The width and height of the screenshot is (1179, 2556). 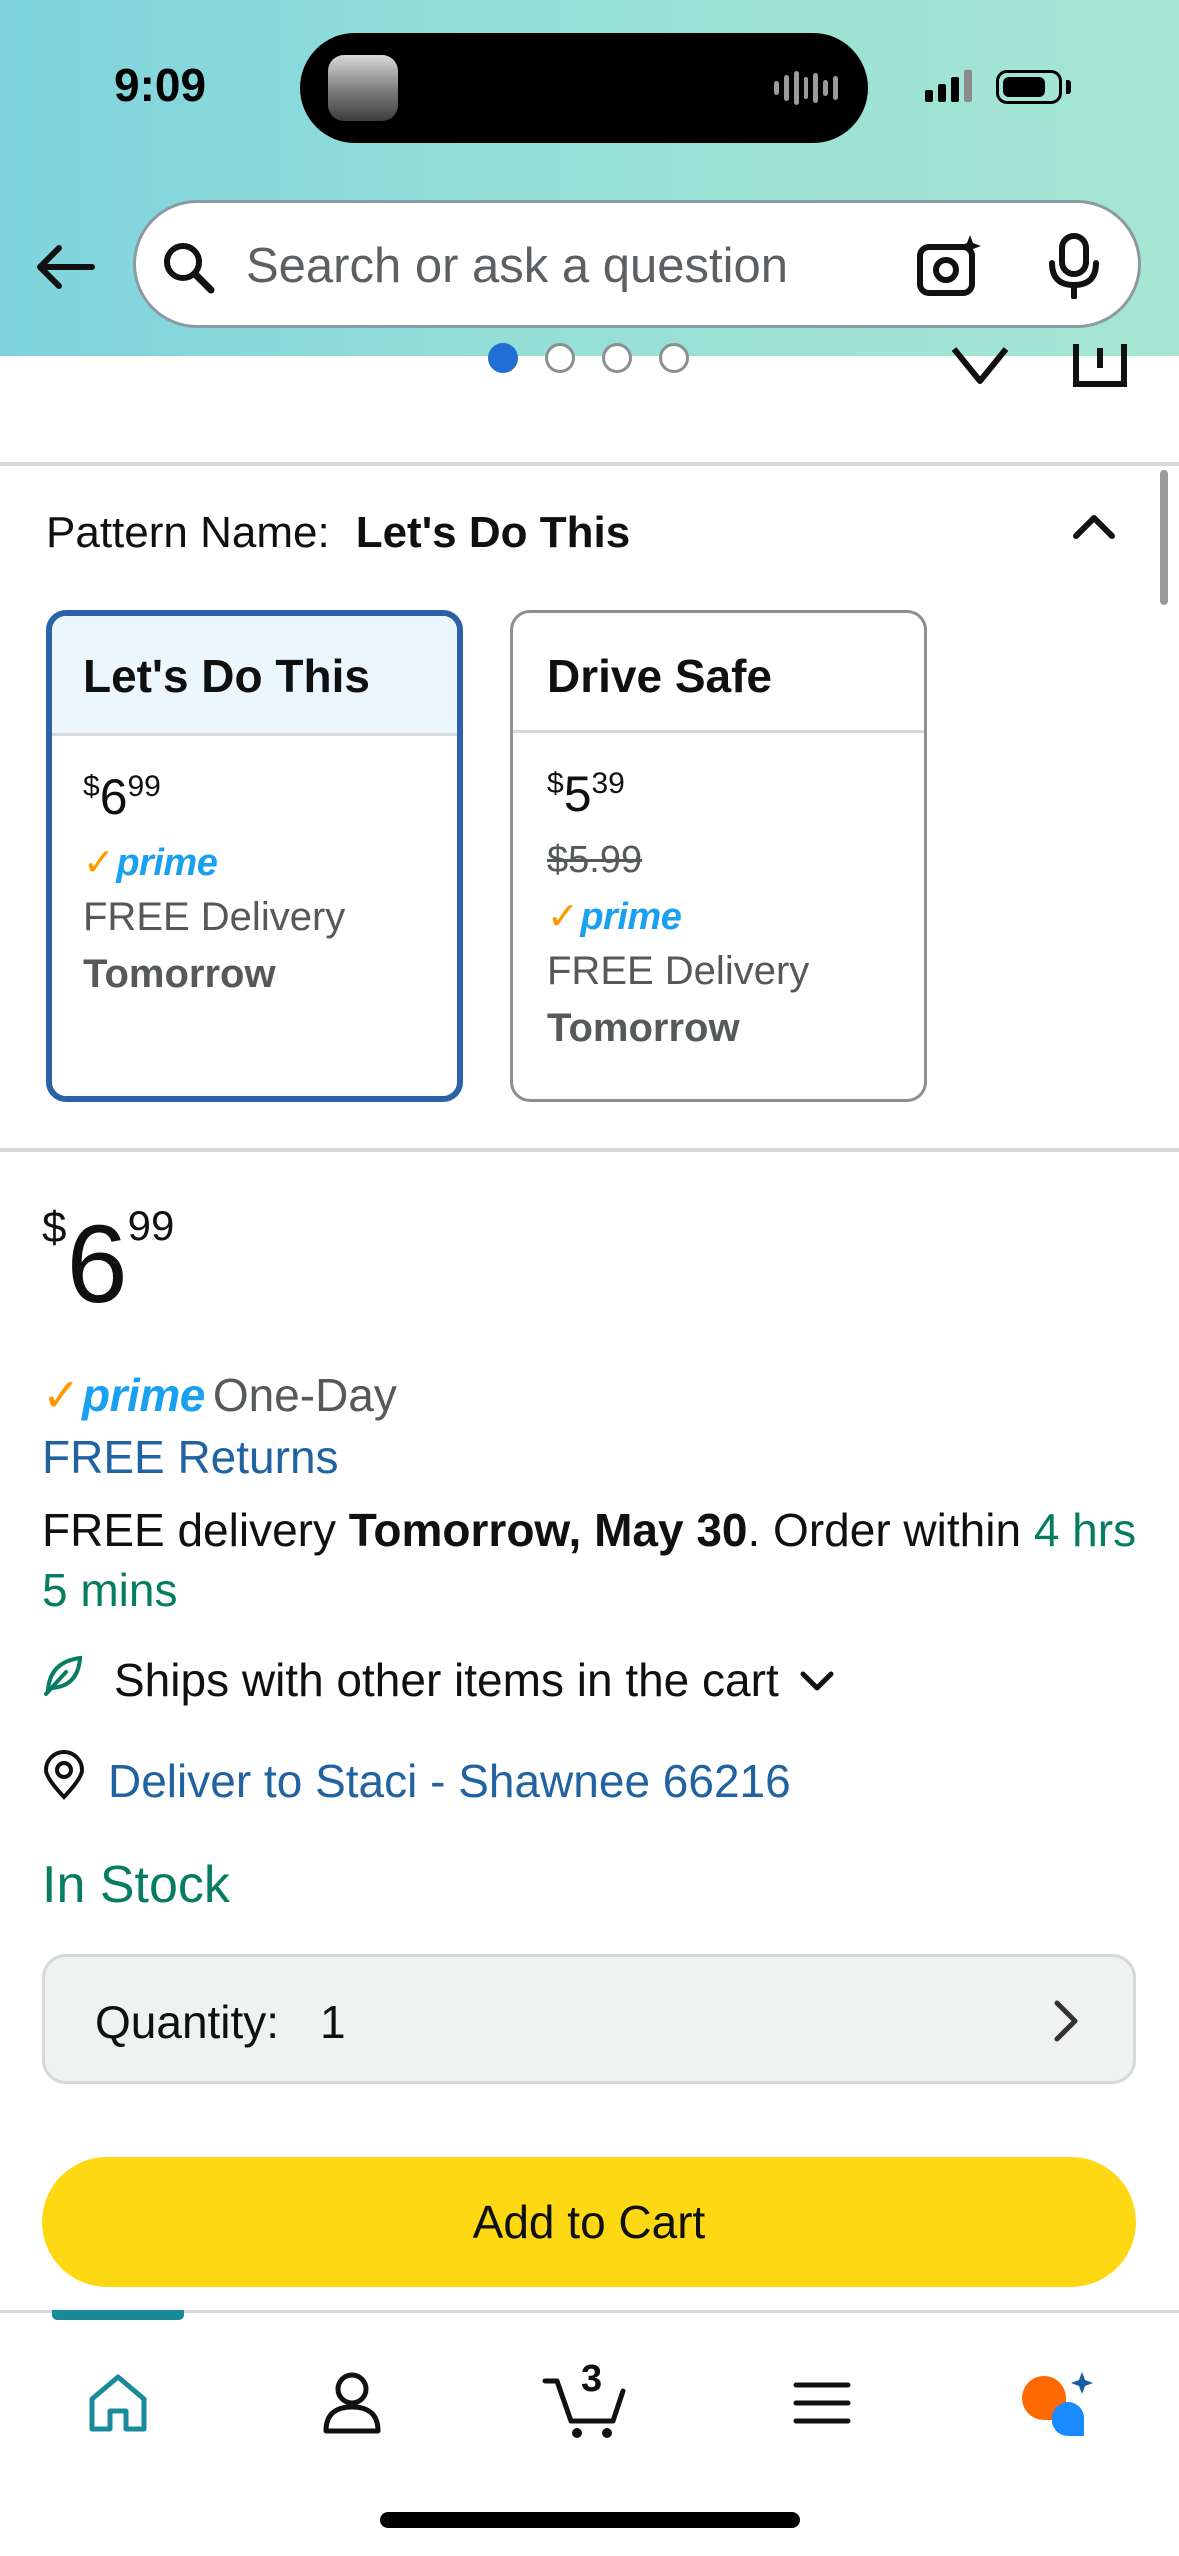 I want to click on option-price: $699, so click(x=122, y=797).